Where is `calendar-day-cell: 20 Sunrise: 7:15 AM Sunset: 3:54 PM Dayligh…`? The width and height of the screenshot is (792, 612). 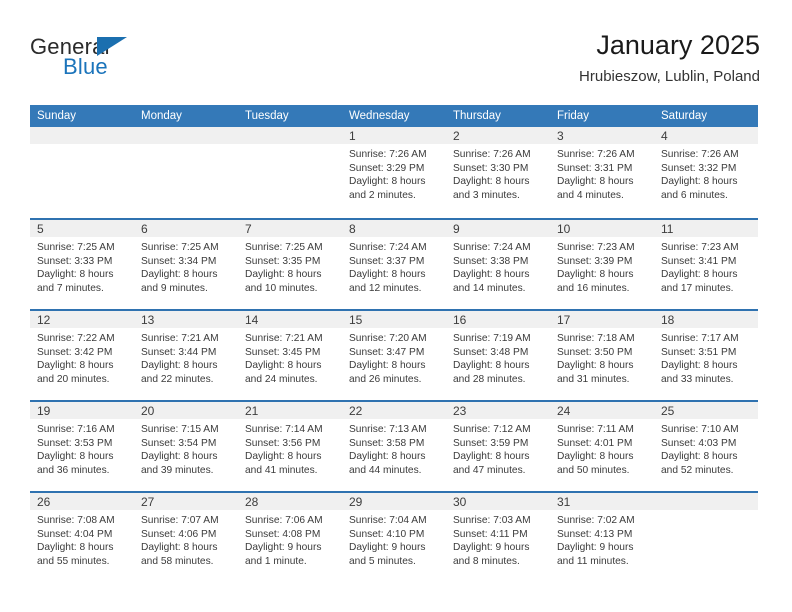 calendar-day-cell: 20 Sunrise: 7:15 AM Sunset: 3:54 PM Dayligh… is located at coordinates (186, 446).